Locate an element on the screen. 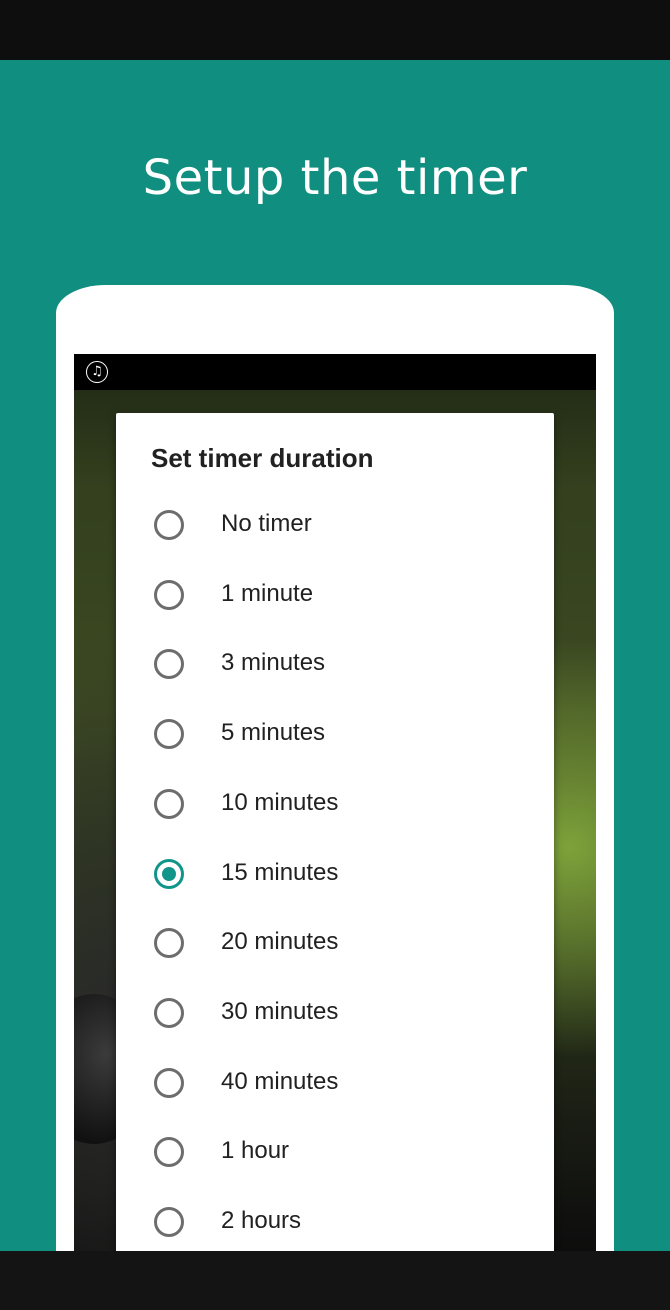  timer-option-label: 1 minute is located at coordinates (267, 593).